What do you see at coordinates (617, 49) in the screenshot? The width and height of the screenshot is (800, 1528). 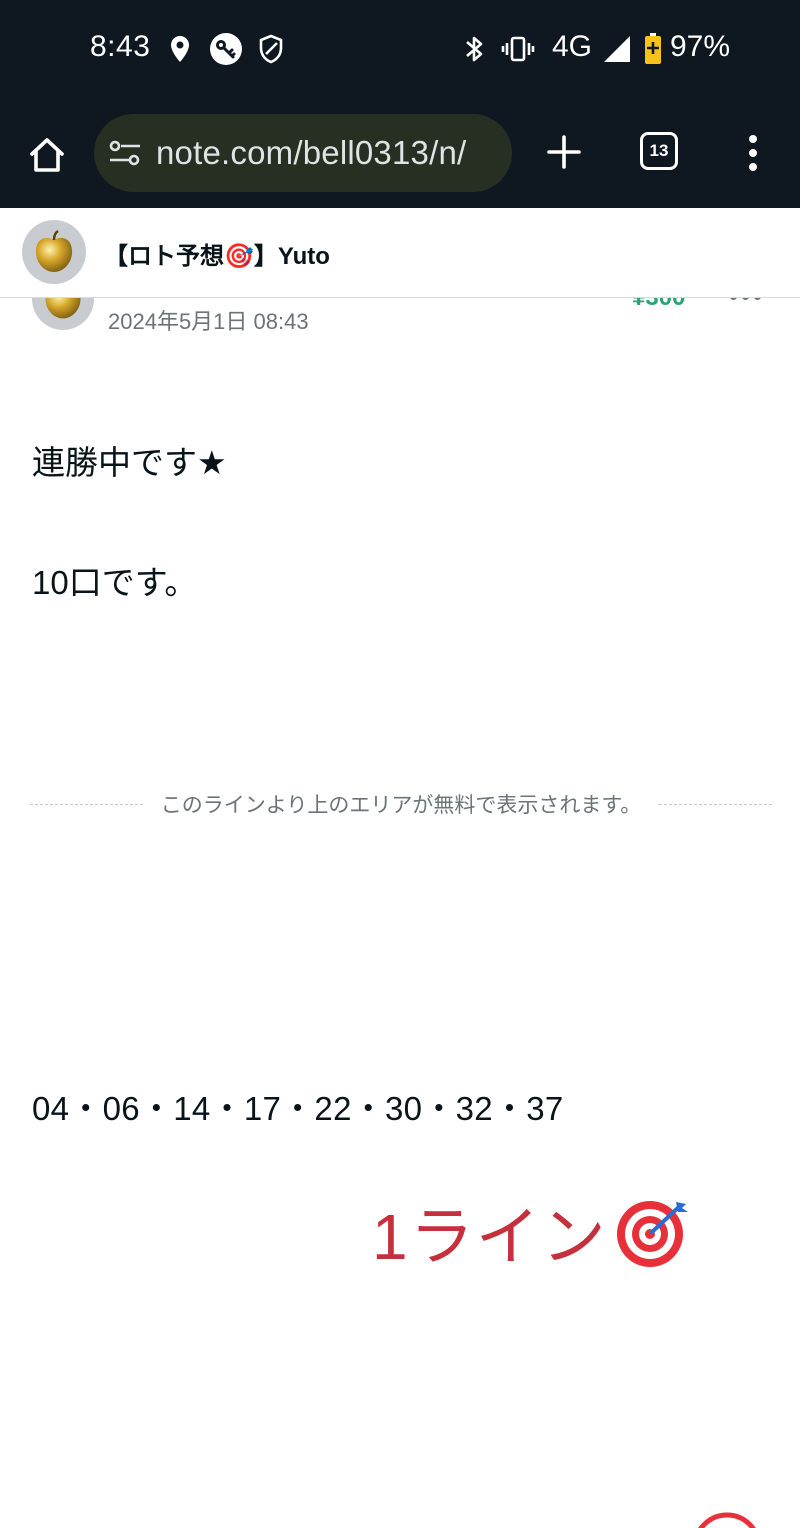 I see `signal-icon` at bounding box center [617, 49].